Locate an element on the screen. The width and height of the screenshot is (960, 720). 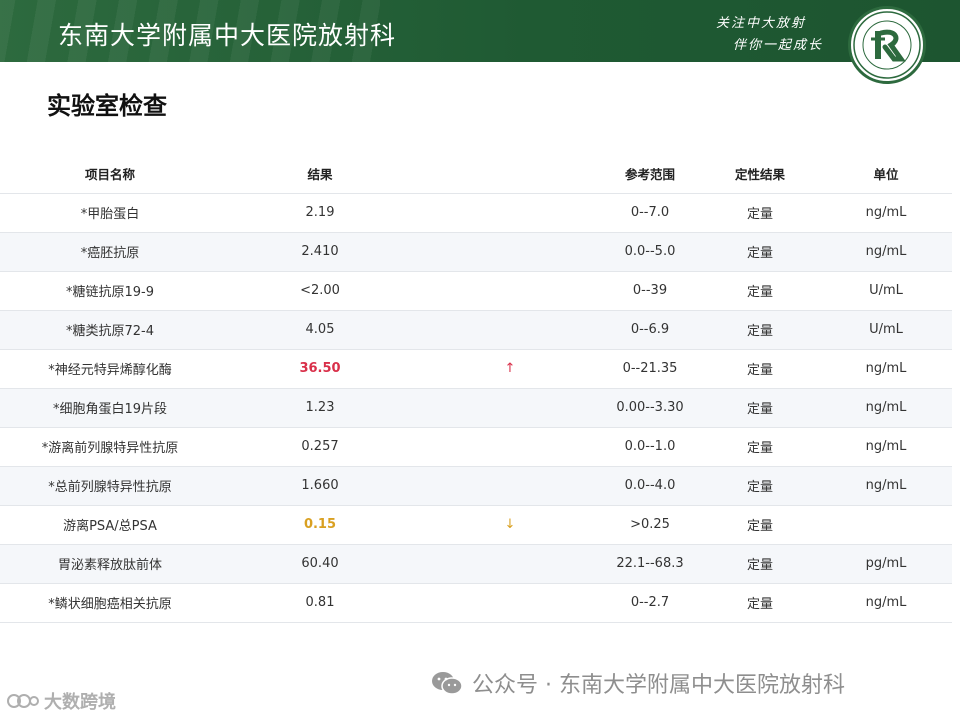
wechat-footer: 公众号 · 东南大学附属中大医院放射科 is located at coordinates (637, 683).